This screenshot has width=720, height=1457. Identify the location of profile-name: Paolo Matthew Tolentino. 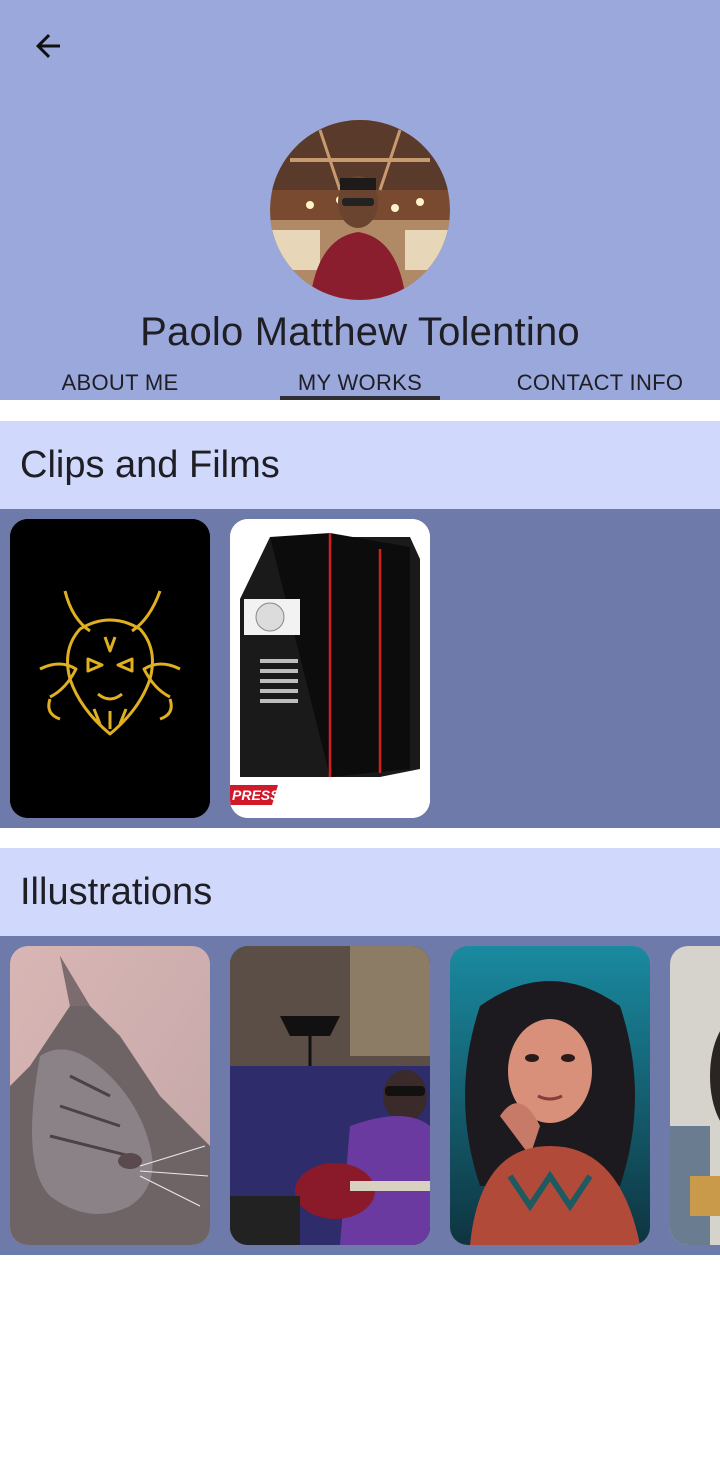
(360, 332).